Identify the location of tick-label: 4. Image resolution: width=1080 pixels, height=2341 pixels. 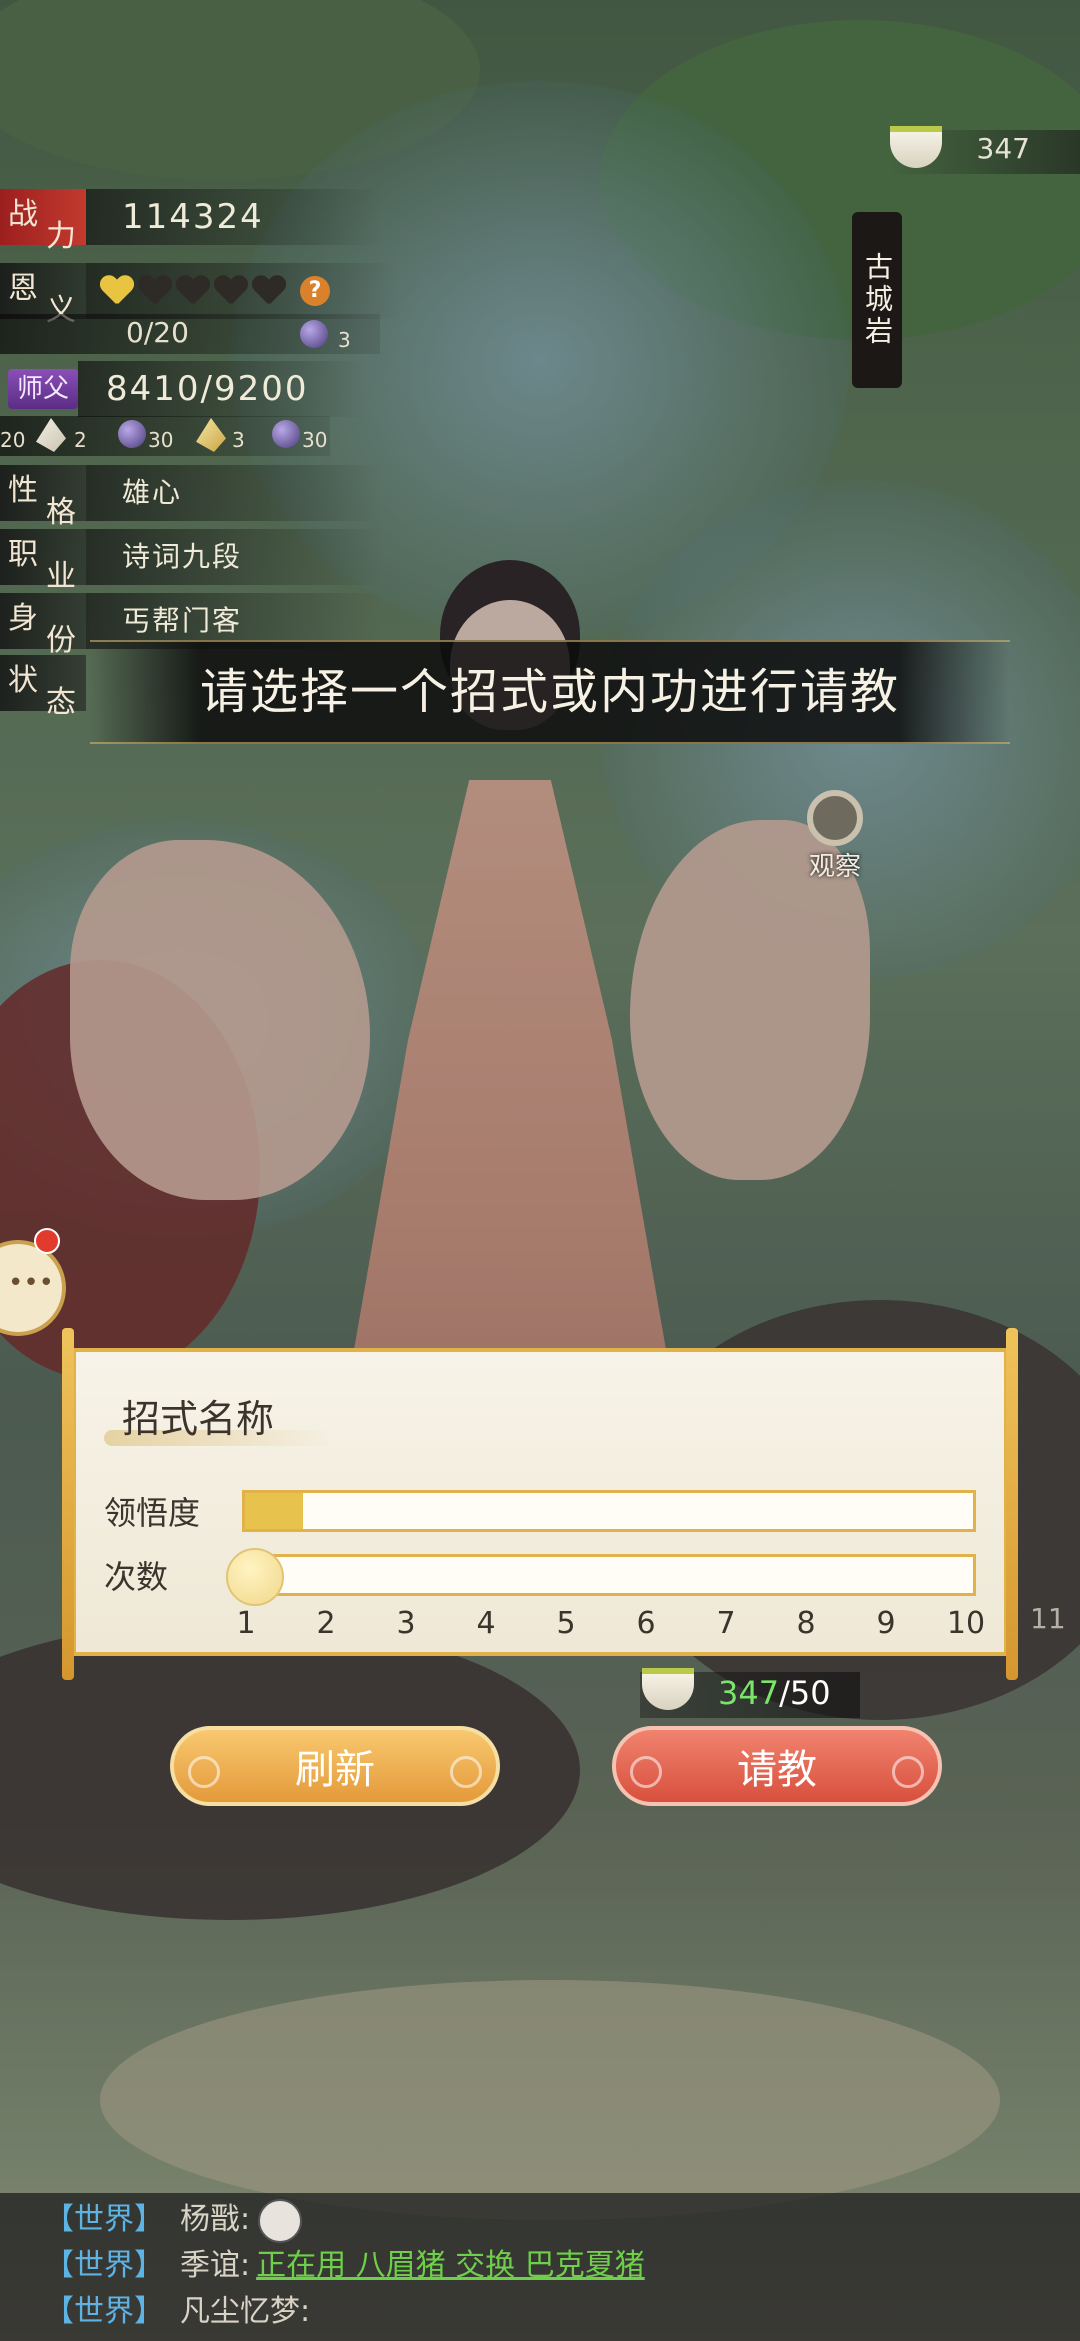
(486, 1623).